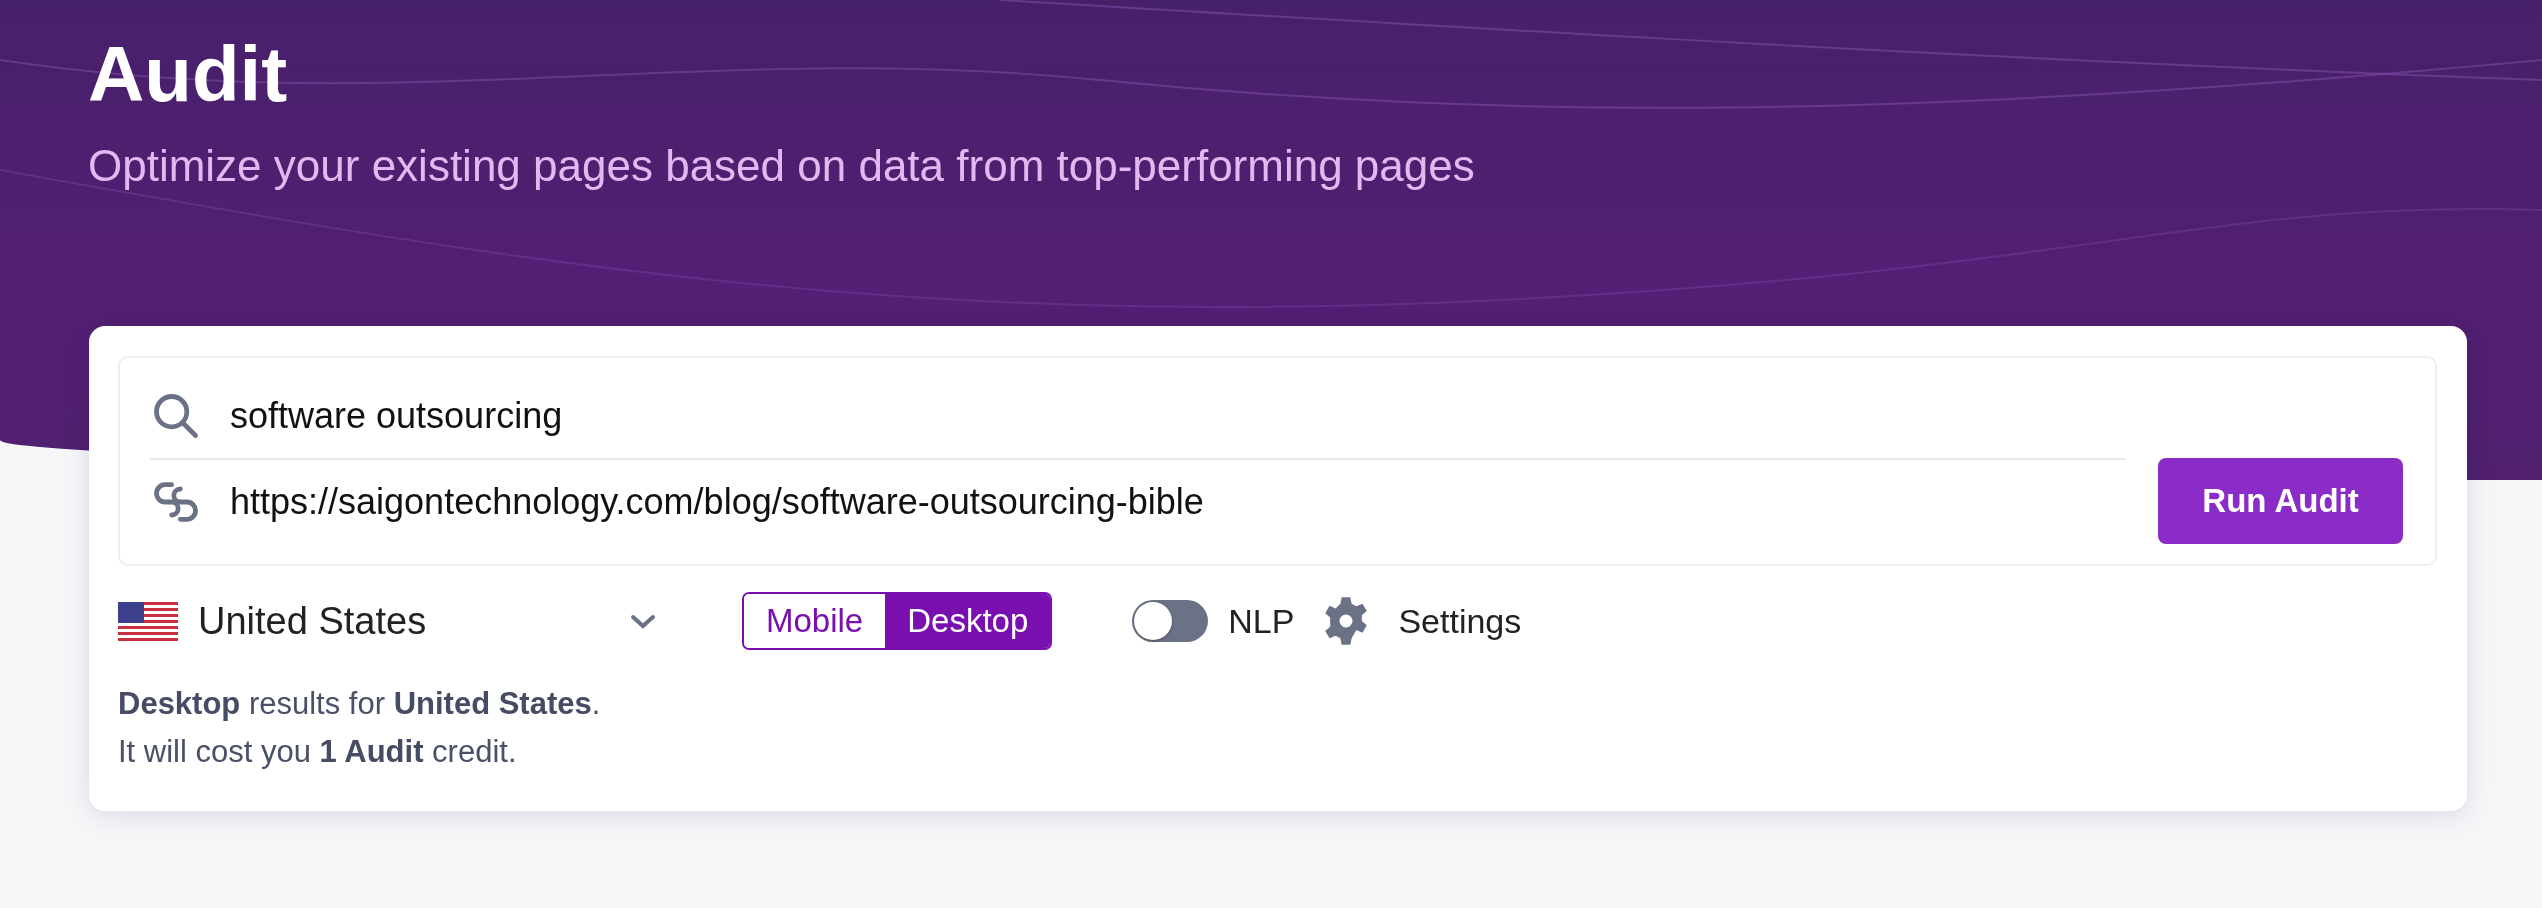  I want to click on country-label: United States, so click(403, 621).